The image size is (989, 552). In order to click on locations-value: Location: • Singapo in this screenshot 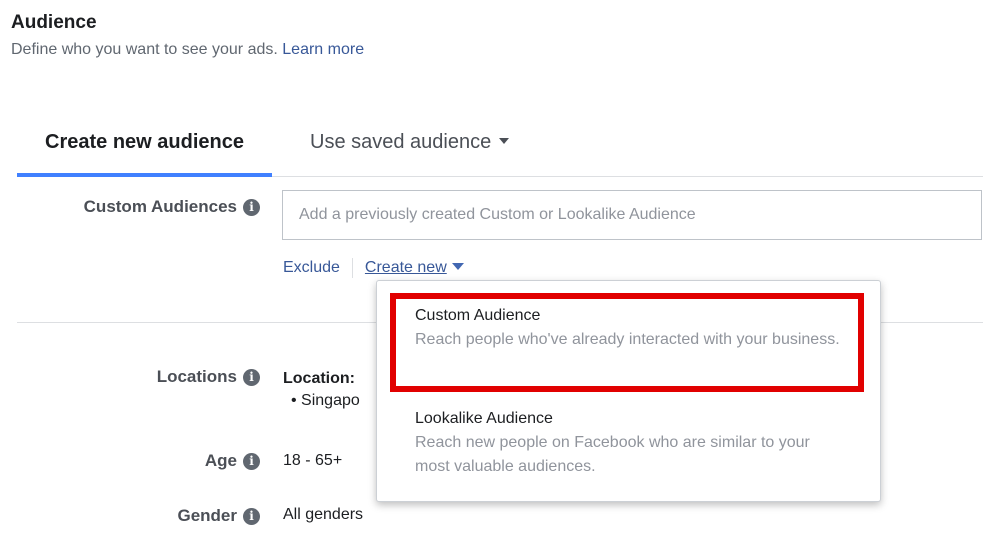, I will do `click(321, 390)`.